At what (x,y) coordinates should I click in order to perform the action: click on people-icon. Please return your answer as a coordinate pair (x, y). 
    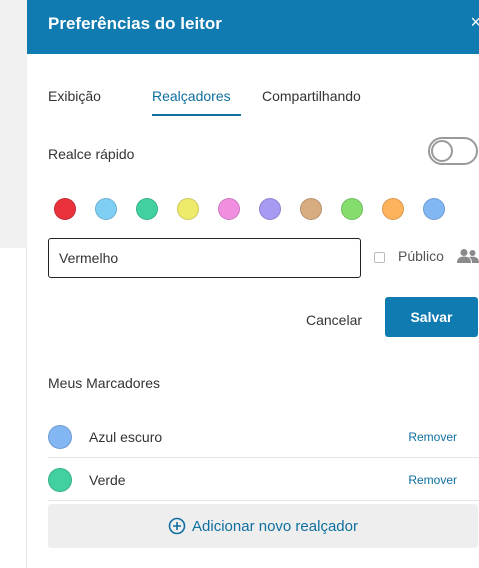
    Looking at the image, I should click on (468, 256).